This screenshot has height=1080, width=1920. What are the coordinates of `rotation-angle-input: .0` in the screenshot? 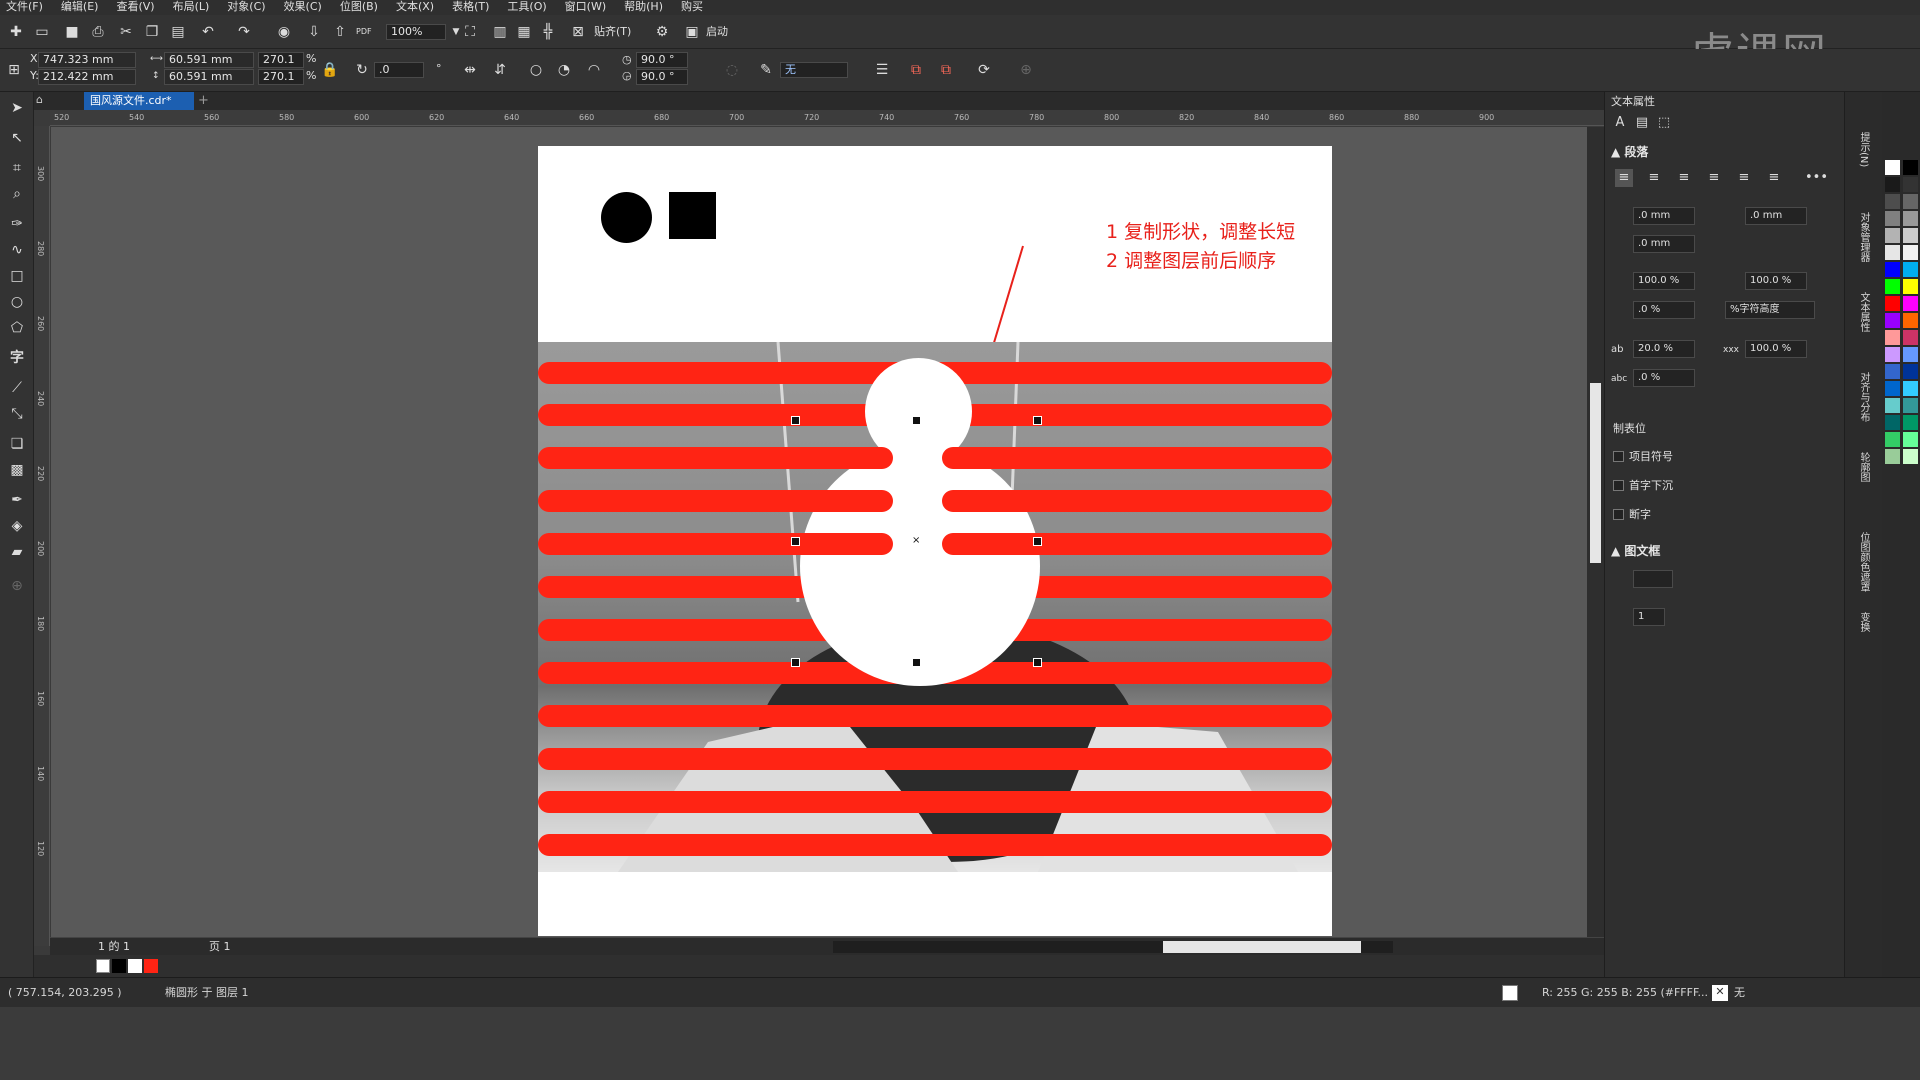 It's located at (399, 70).